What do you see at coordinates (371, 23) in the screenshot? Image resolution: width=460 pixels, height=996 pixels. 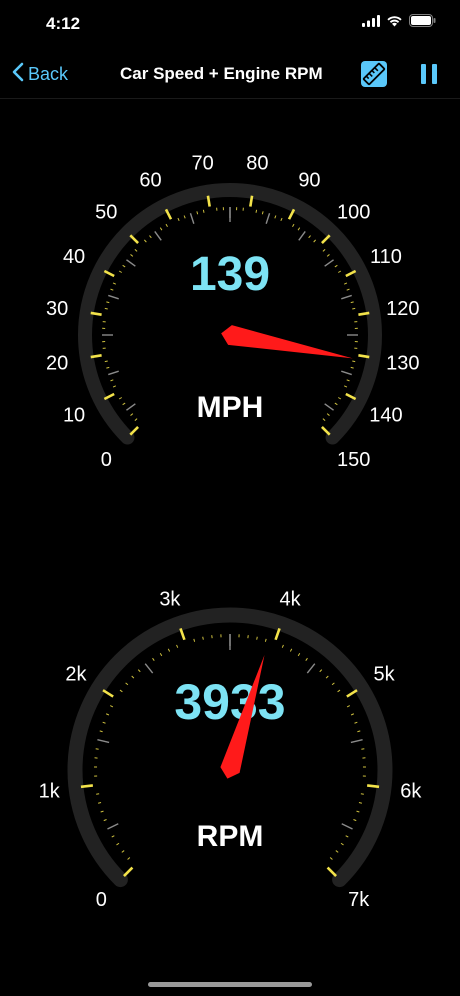 I see `cellular-signal-icon` at bounding box center [371, 23].